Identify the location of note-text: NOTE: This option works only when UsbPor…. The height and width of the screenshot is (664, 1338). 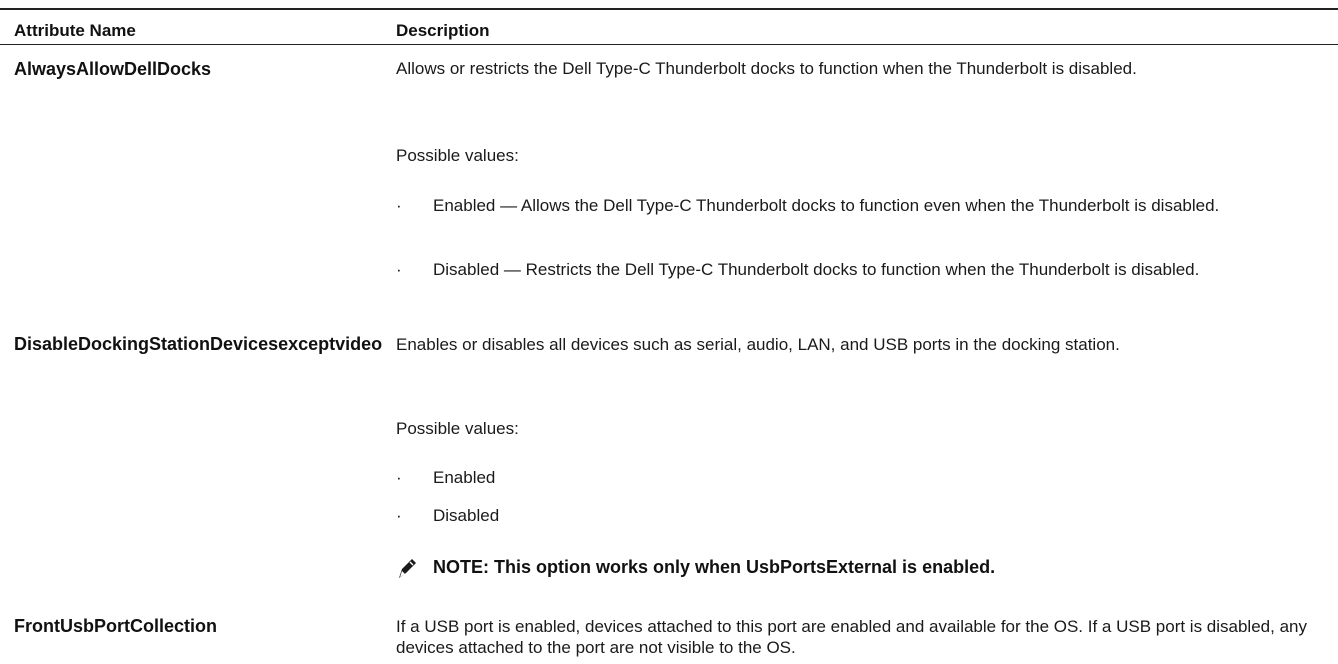
(714, 567).